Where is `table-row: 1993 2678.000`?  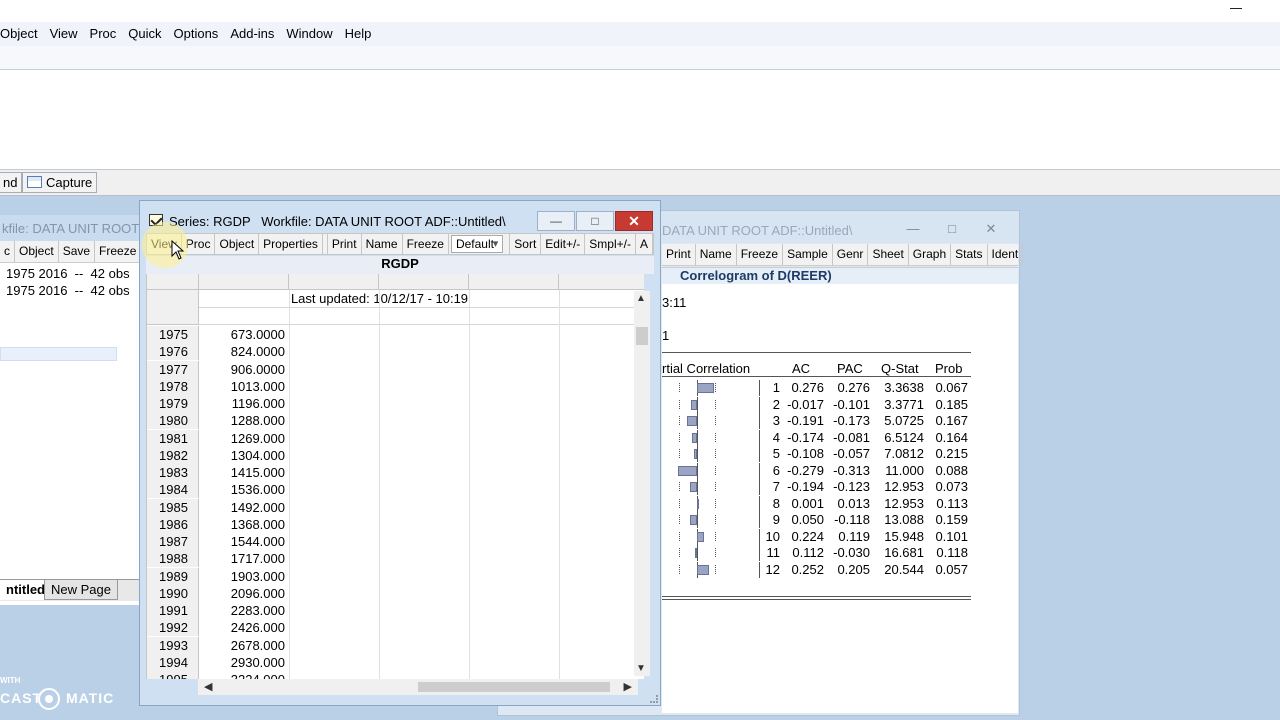 table-row: 1993 2678.000 is located at coordinates (395, 645).